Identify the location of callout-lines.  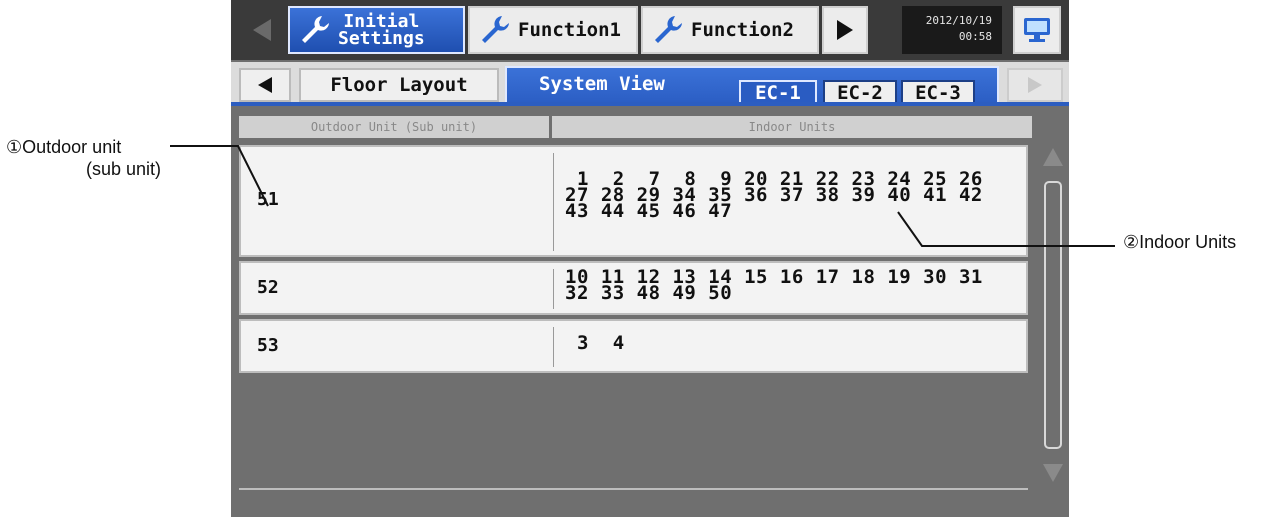
(642, 196).